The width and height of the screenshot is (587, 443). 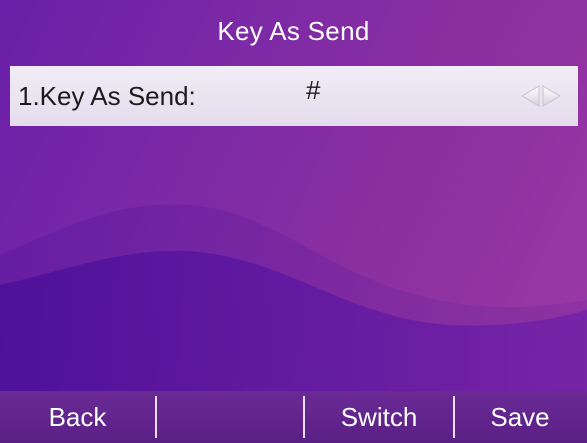 What do you see at coordinates (379, 417) in the screenshot?
I see `switch-softkey: Switch` at bounding box center [379, 417].